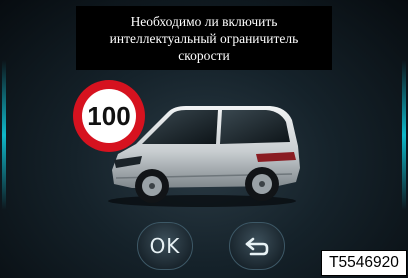 This screenshot has height=278, width=408. Describe the element at coordinates (404, 135) in the screenshot. I see `right-accent-light` at that location.